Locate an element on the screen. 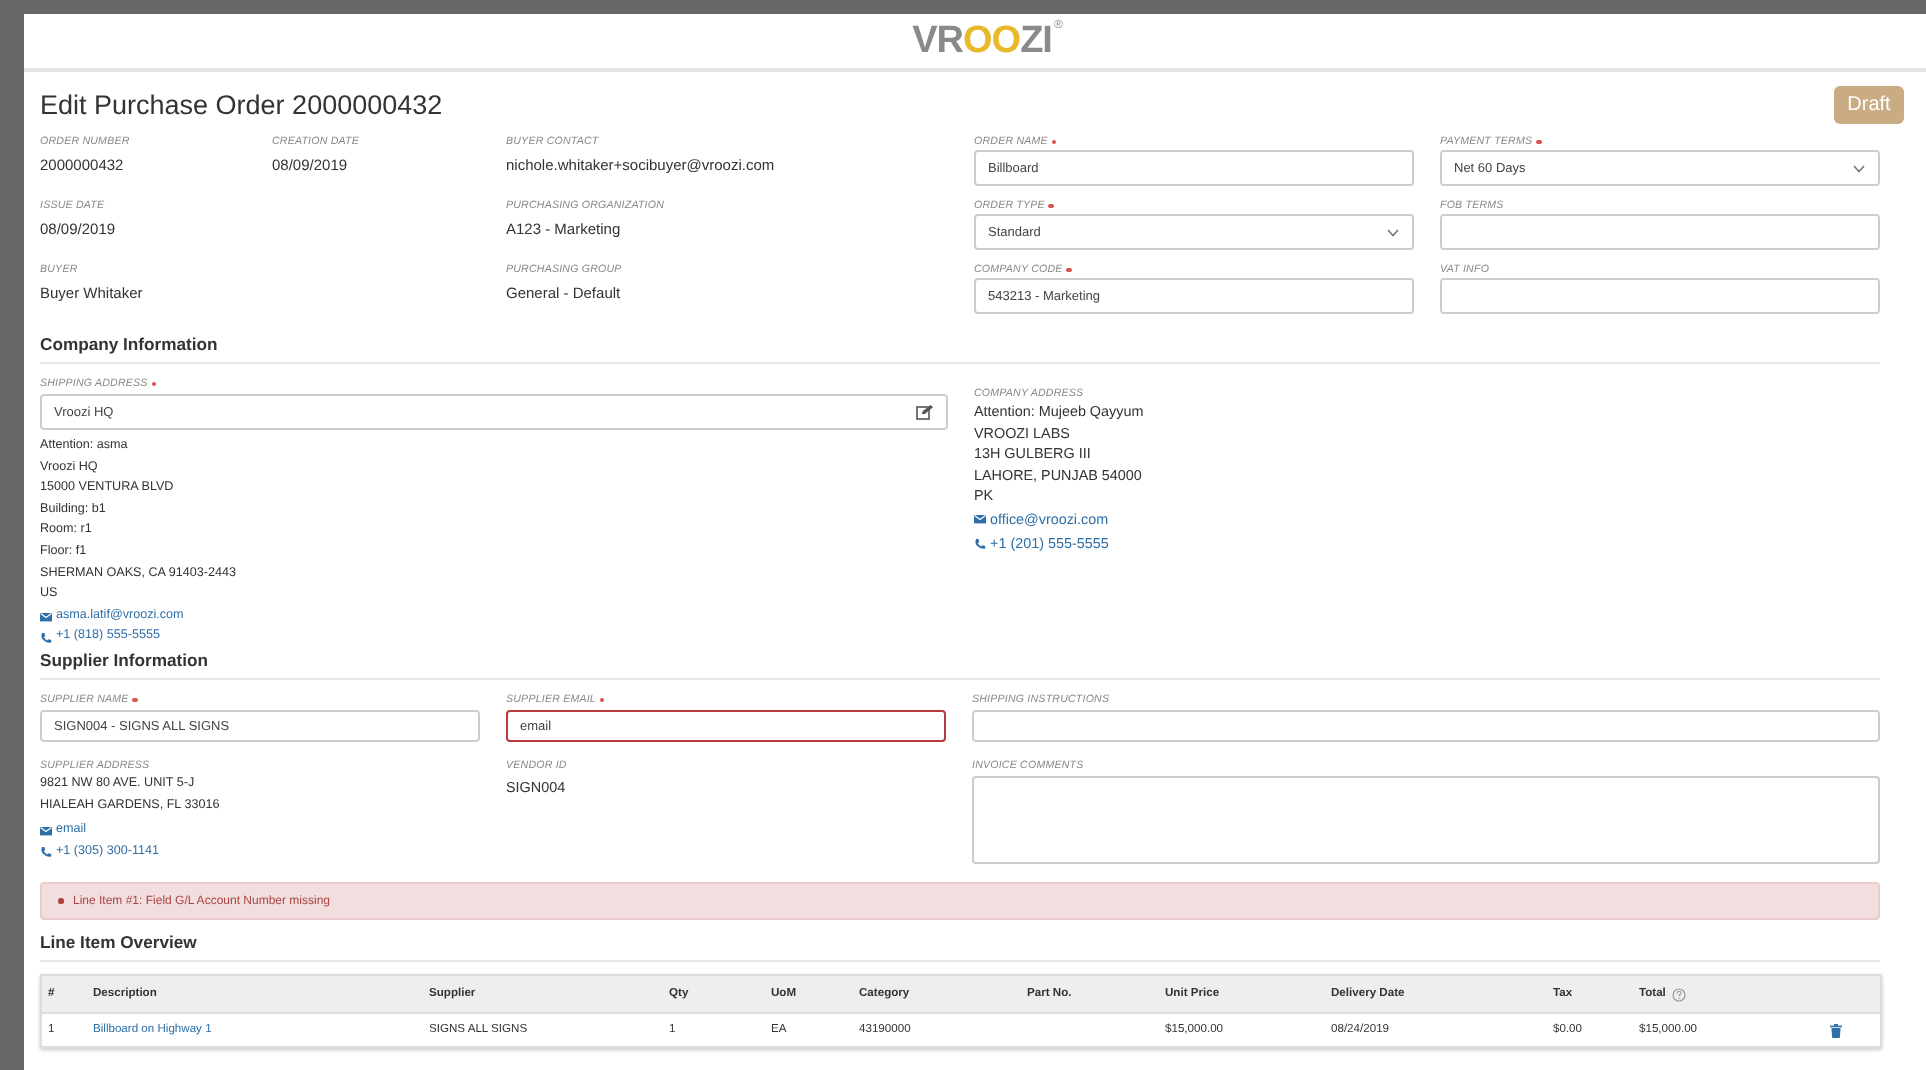 Image resolution: width=1926 pixels, height=1070 pixels. trash-icon is located at coordinates (1835, 1030).